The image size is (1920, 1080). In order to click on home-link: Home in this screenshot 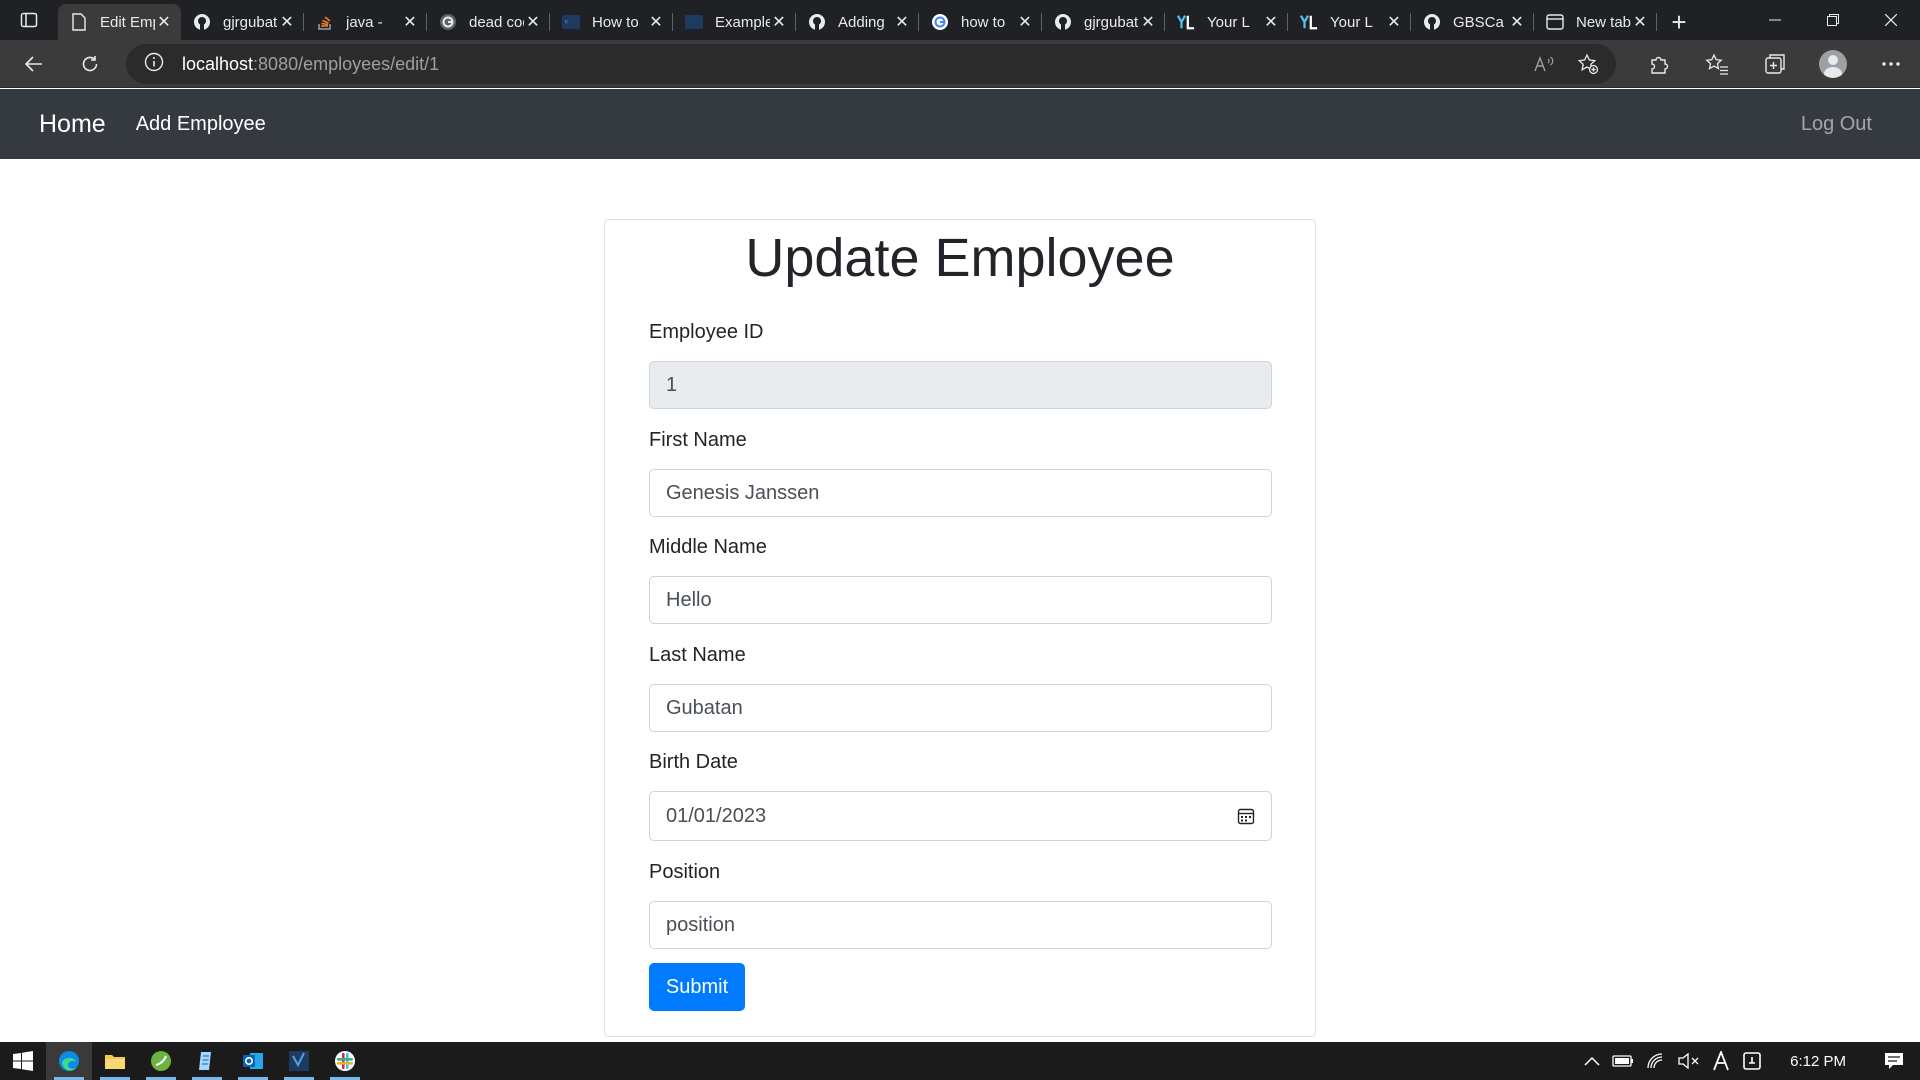, I will do `click(72, 124)`.